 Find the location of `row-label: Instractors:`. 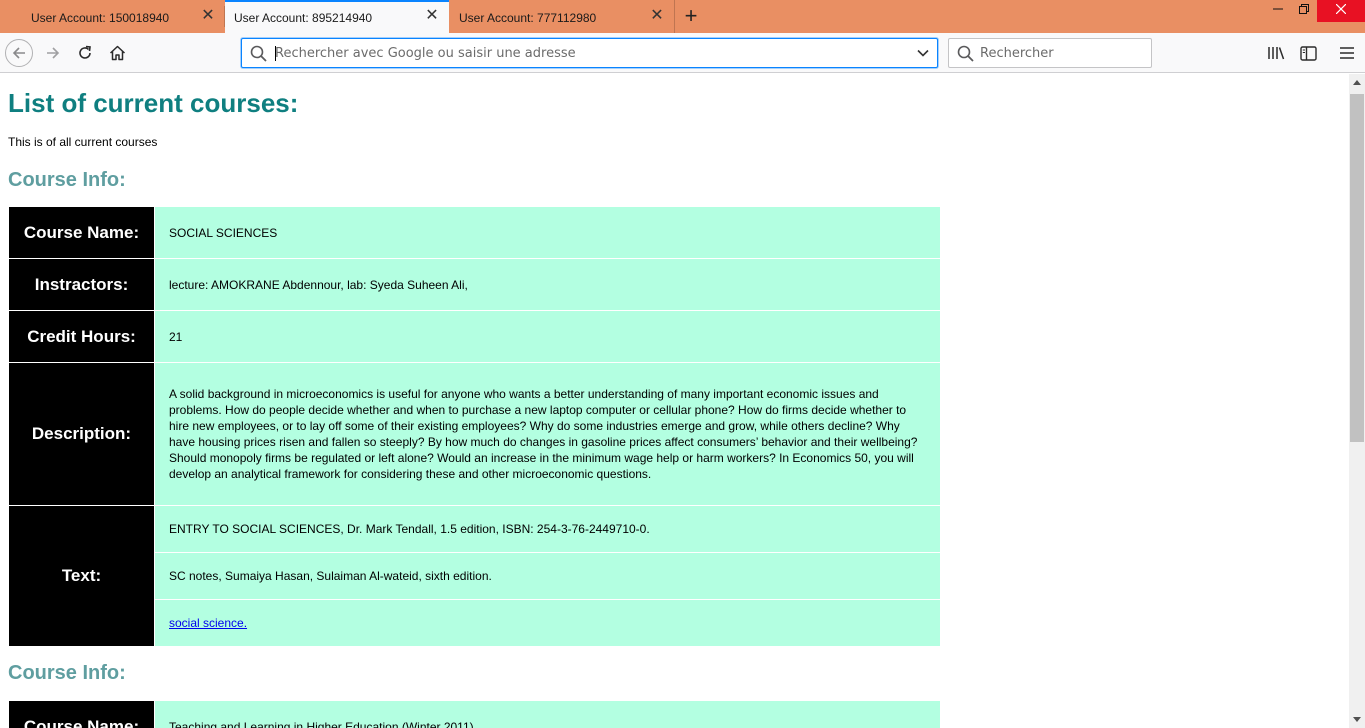

row-label: Instractors: is located at coordinates (81, 284).